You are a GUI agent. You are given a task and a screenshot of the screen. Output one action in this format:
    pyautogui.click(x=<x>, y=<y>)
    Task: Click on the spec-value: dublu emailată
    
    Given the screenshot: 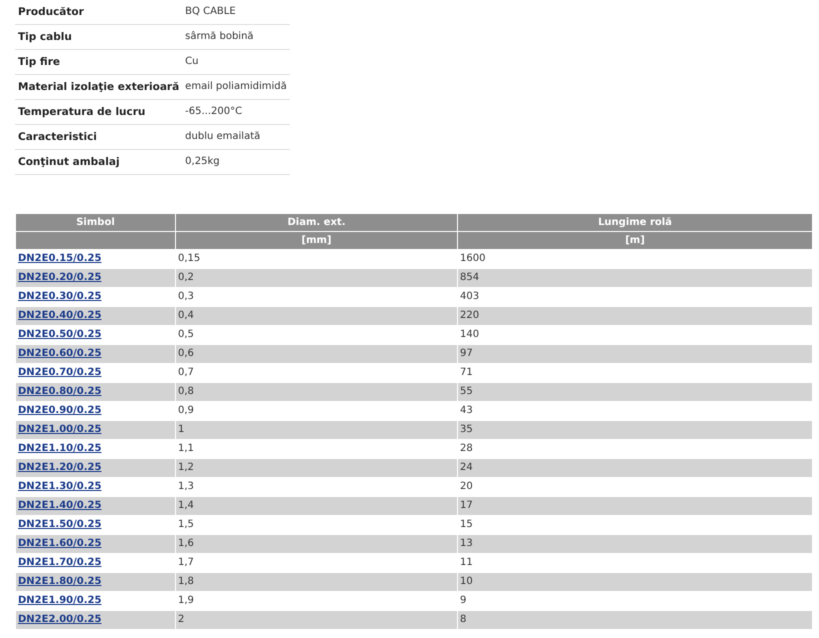 What is the action you would take?
    pyautogui.click(x=236, y=137)
    